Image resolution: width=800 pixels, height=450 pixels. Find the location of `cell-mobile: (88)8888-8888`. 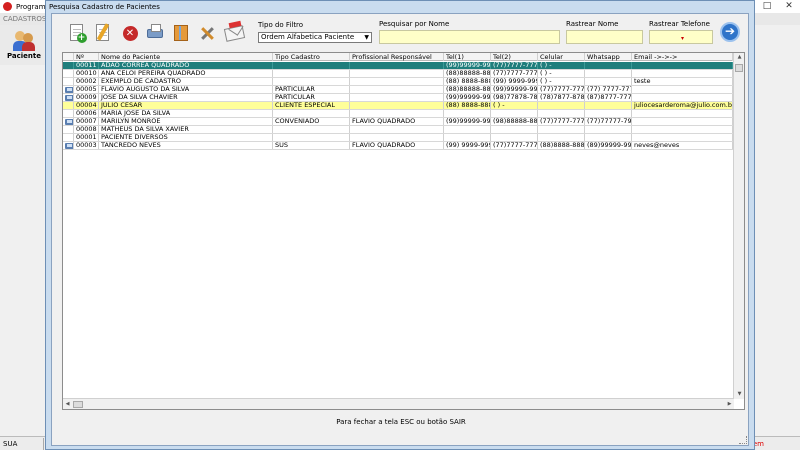

cell-mobile: (88)8888-8888 is located at coordinates (562, 145).